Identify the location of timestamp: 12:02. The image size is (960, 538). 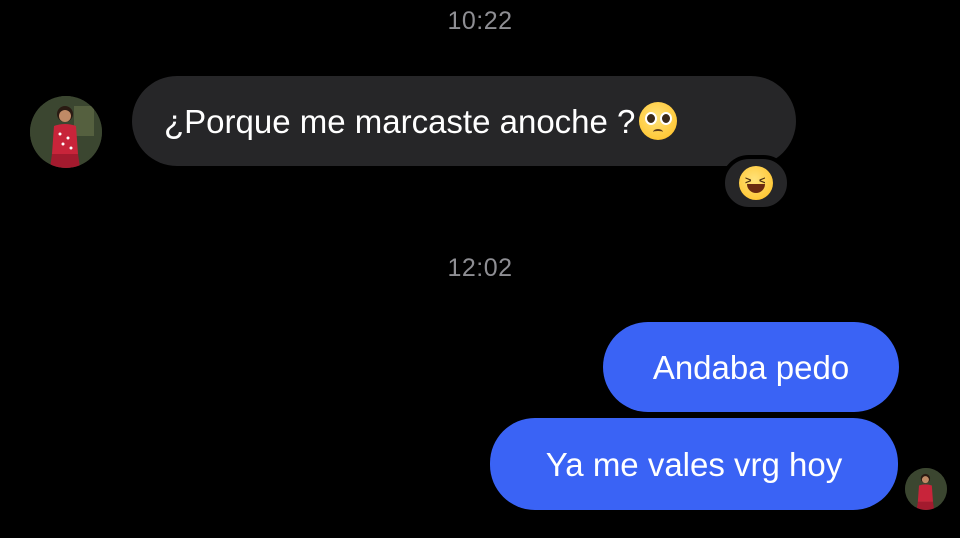
(480, 268).